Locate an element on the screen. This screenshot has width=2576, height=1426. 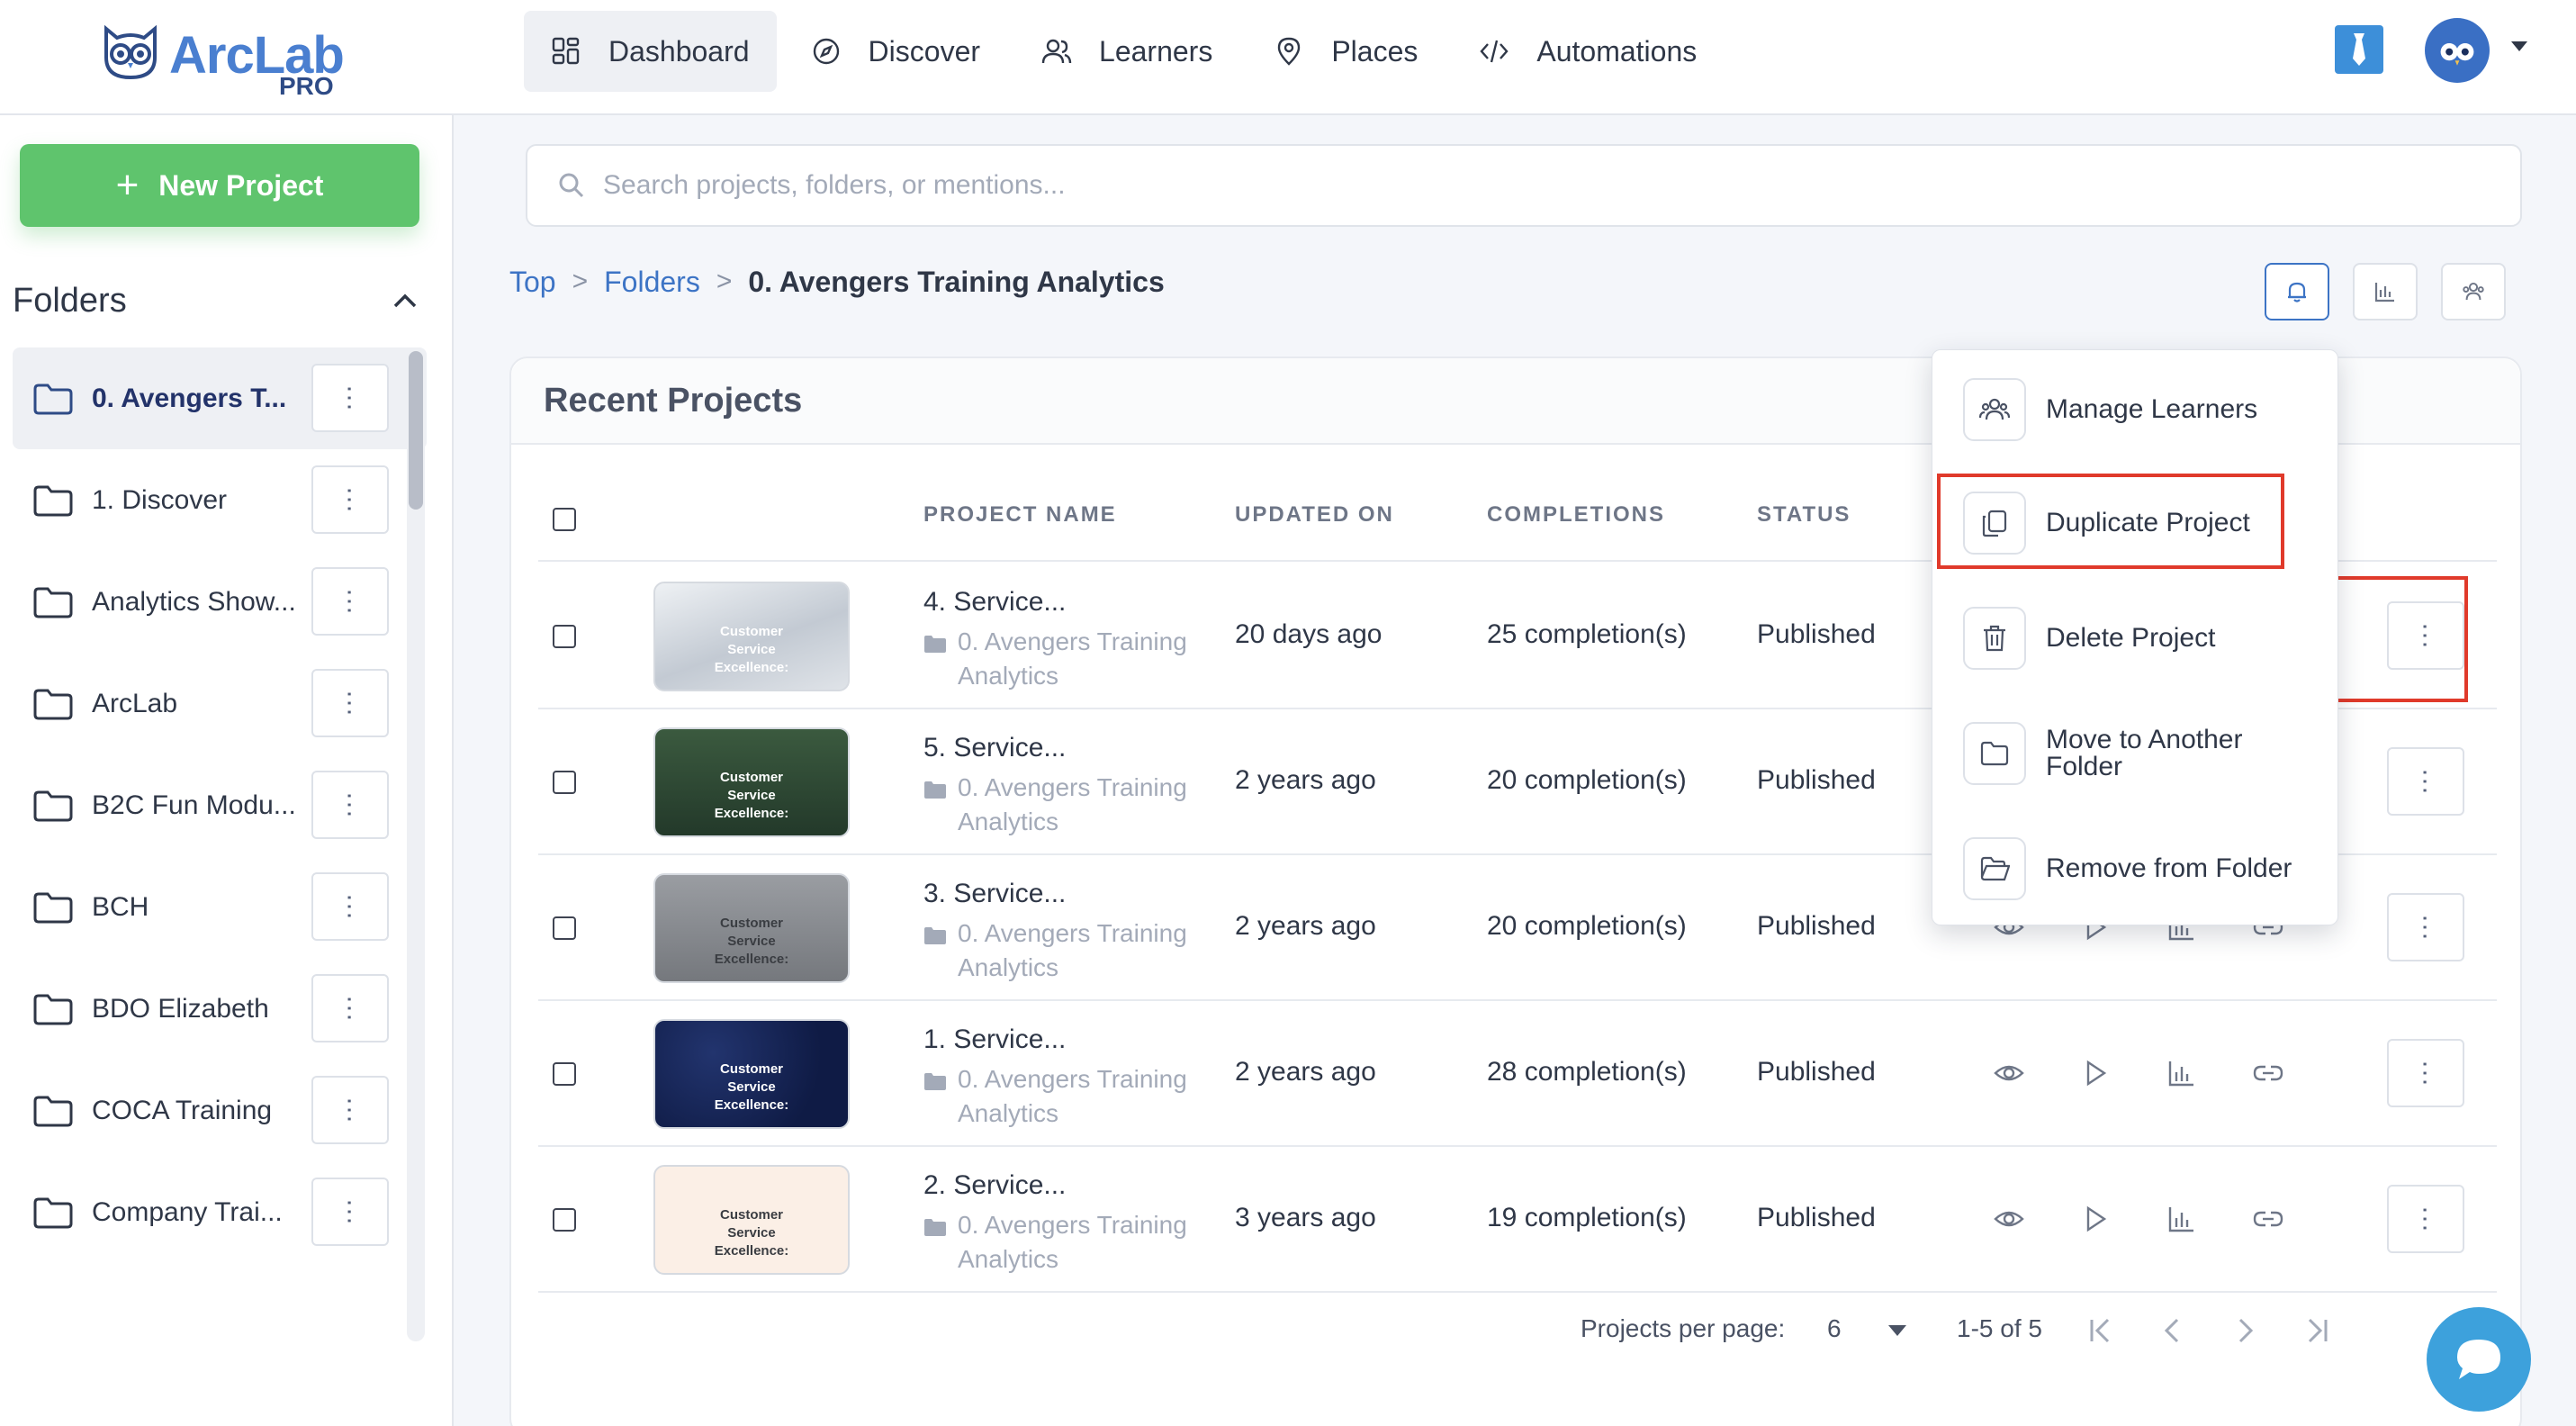
breadcrumb-top: Top is located at coordinates (532, 282).